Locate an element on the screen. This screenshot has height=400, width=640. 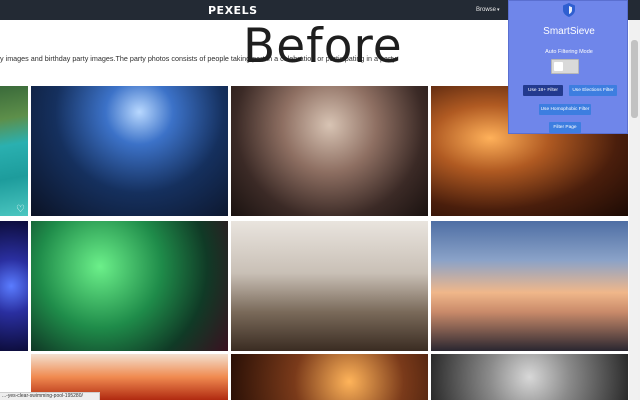
filter-page-button: Filter Page is located at coordinates (565, 127).